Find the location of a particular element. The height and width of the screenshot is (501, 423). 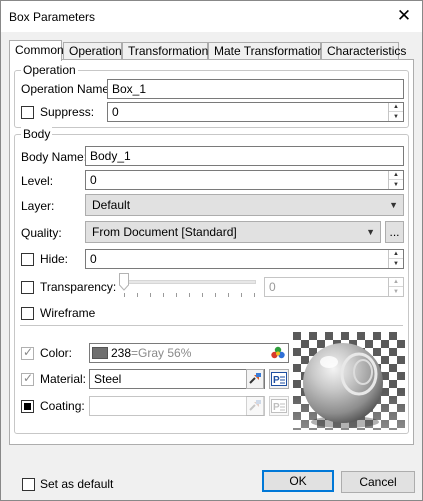

coating-input is located at coordinates (177, 406).